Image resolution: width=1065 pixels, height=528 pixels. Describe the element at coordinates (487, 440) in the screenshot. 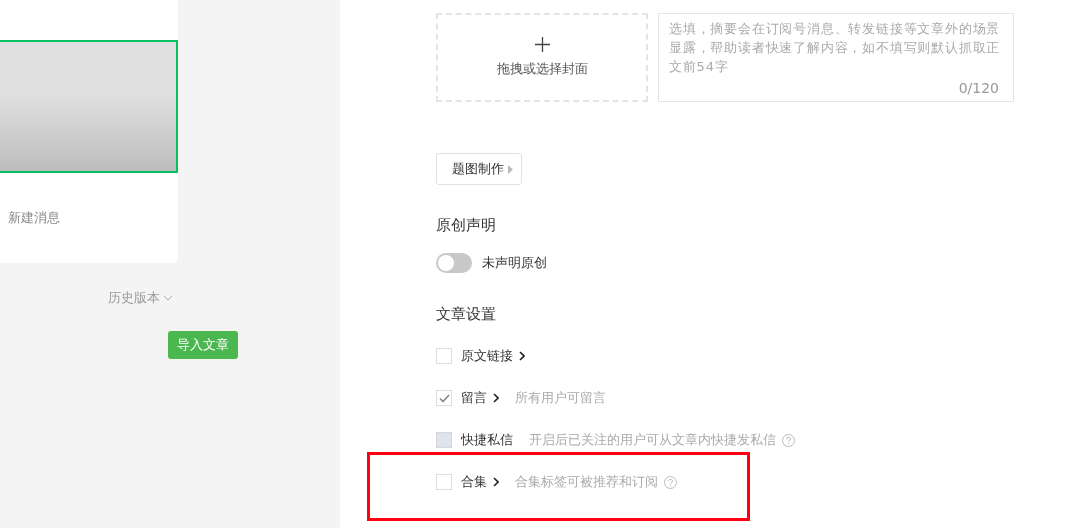

I see `setting-label: 快捷私信` at that location.